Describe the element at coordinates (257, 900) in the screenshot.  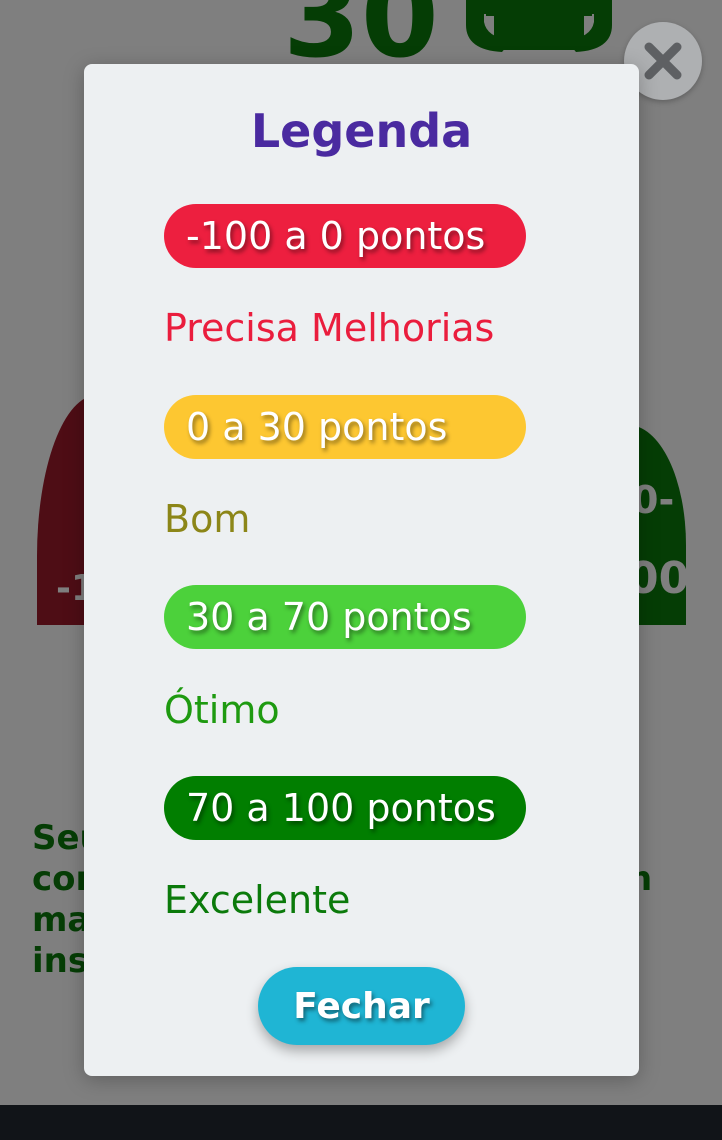
I see `legend-category-label: Excelente` at that location.